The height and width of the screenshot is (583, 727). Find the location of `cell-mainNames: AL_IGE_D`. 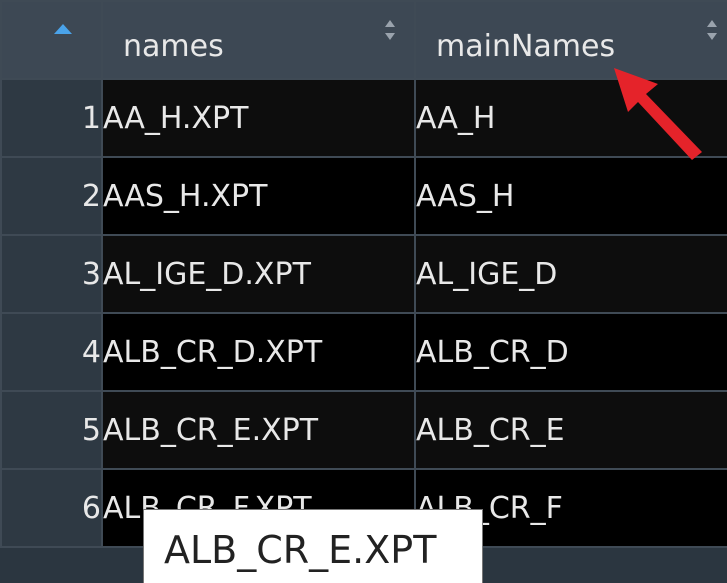

cell-mainNames: AL_IGE_D is located at coordinates (570, 274).